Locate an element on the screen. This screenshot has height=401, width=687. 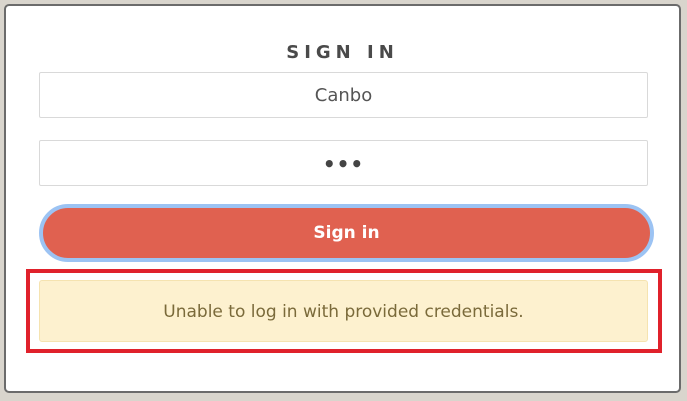
signin-button: Sign in is located at coordinates (346, 233).